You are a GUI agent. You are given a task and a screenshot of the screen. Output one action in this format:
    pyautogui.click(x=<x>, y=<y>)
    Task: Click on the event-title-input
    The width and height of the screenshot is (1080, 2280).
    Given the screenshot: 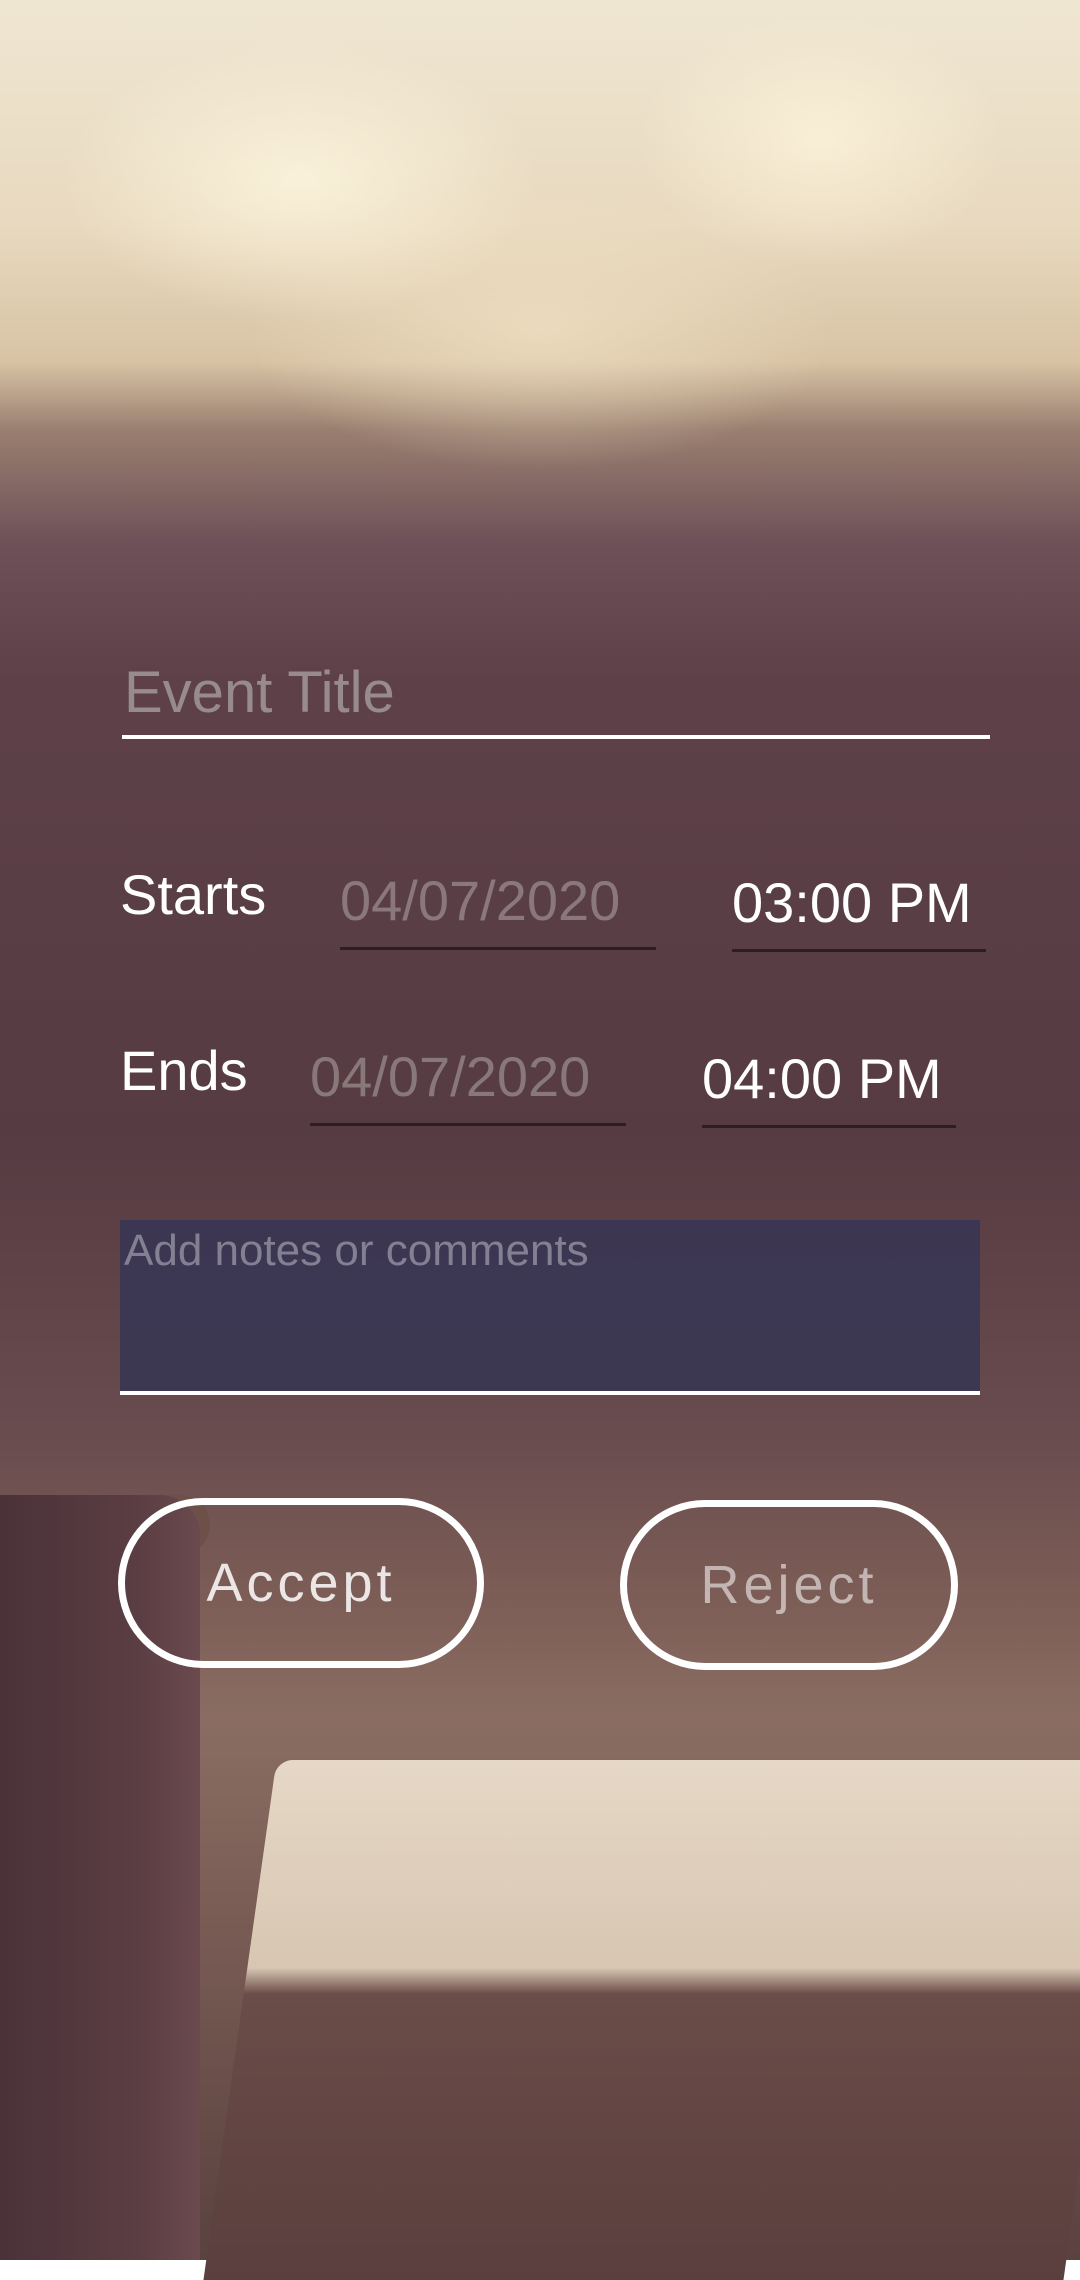 What is the action you would take?
    pyautogui.click(x=556, y=694)
    